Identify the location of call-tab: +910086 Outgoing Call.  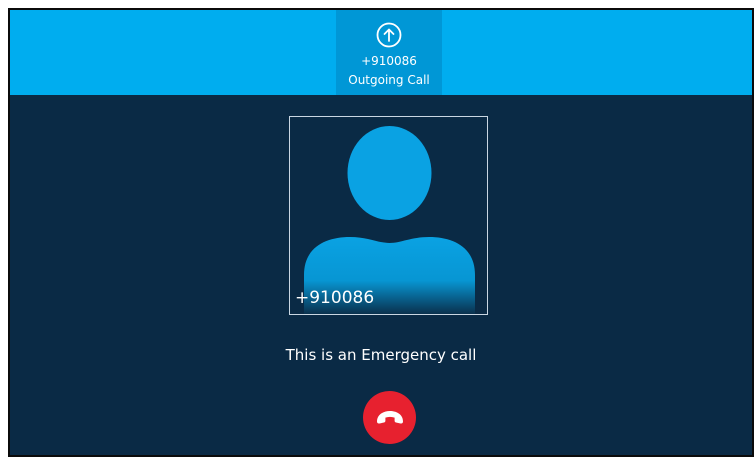
(389, 52).